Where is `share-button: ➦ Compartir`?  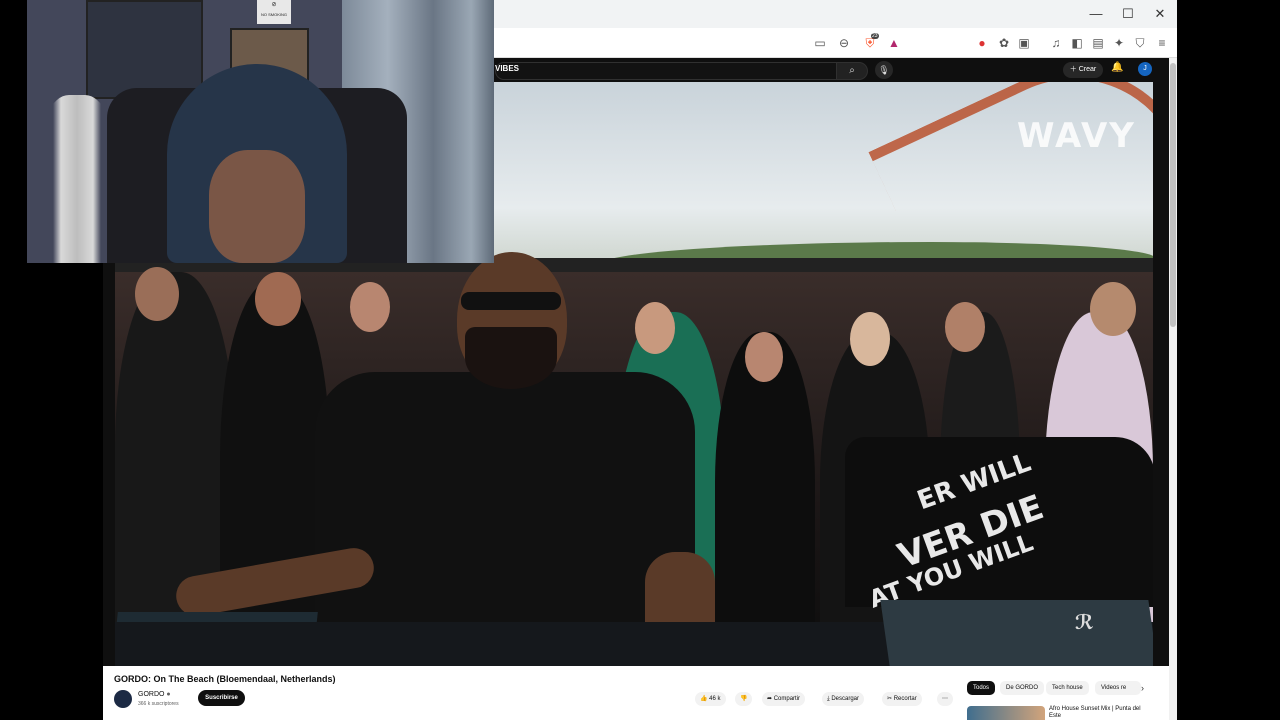
share-button: ➦ Compartir is located at coordinates (784, 699).